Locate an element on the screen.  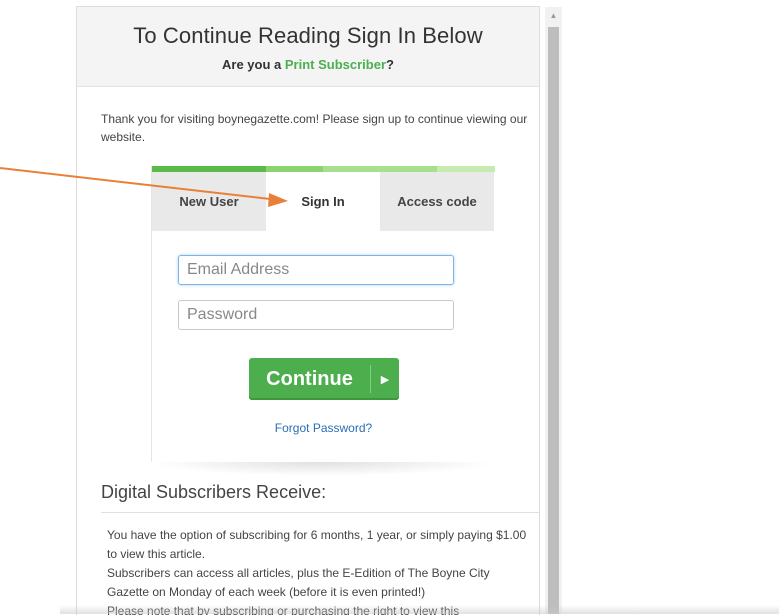
annotation-line is located at coordinates (135, 183).